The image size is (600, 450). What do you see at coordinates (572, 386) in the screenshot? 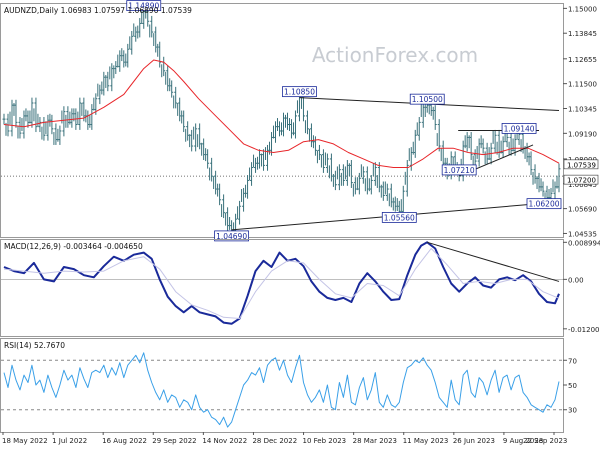
I see `y-tick-label: 50` at bounding box center [572, 386].